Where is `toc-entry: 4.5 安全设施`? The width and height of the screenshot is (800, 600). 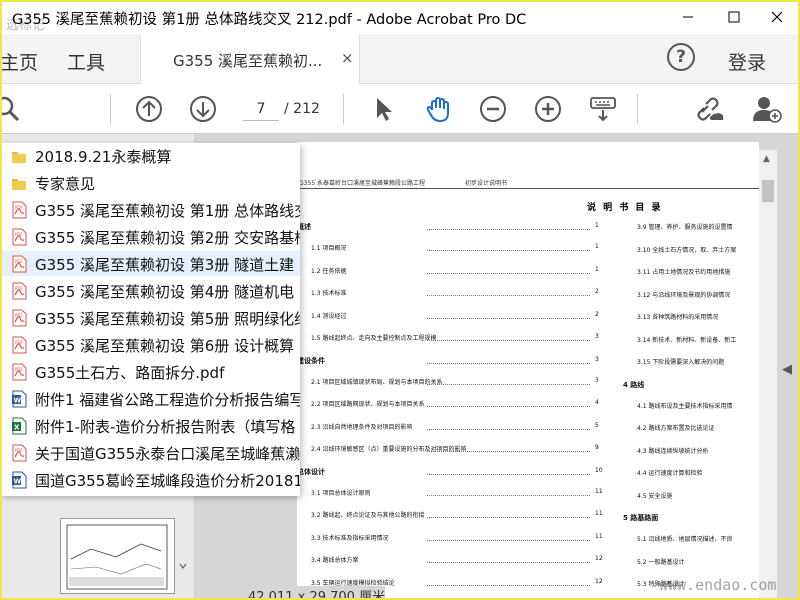
toc-entry: 4.5 安全设施 is located at coordinates (654, 495).